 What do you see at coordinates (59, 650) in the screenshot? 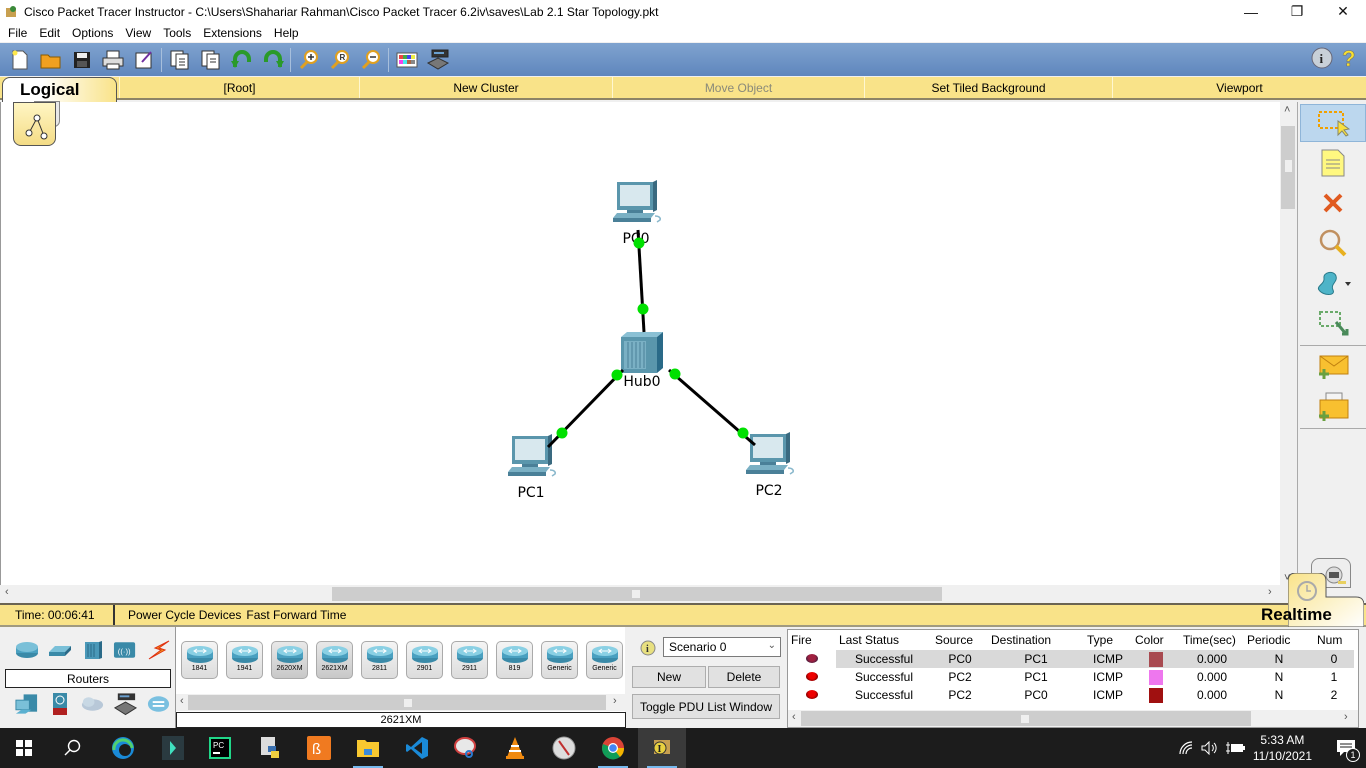
I see `switches-category` at bounding box center [59, 650].